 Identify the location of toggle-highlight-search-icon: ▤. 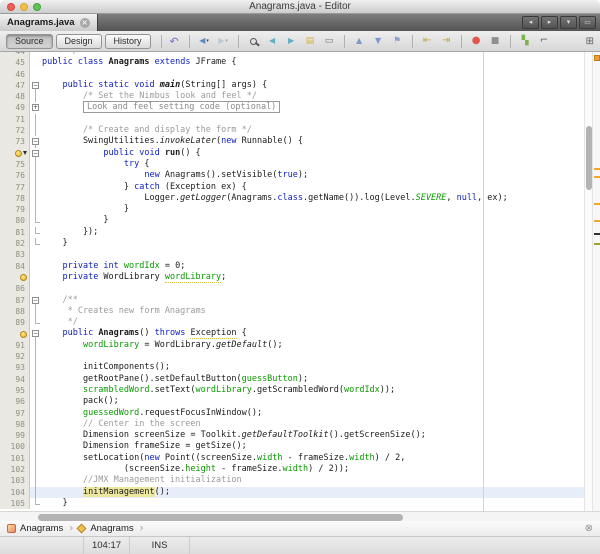
(310, 41).